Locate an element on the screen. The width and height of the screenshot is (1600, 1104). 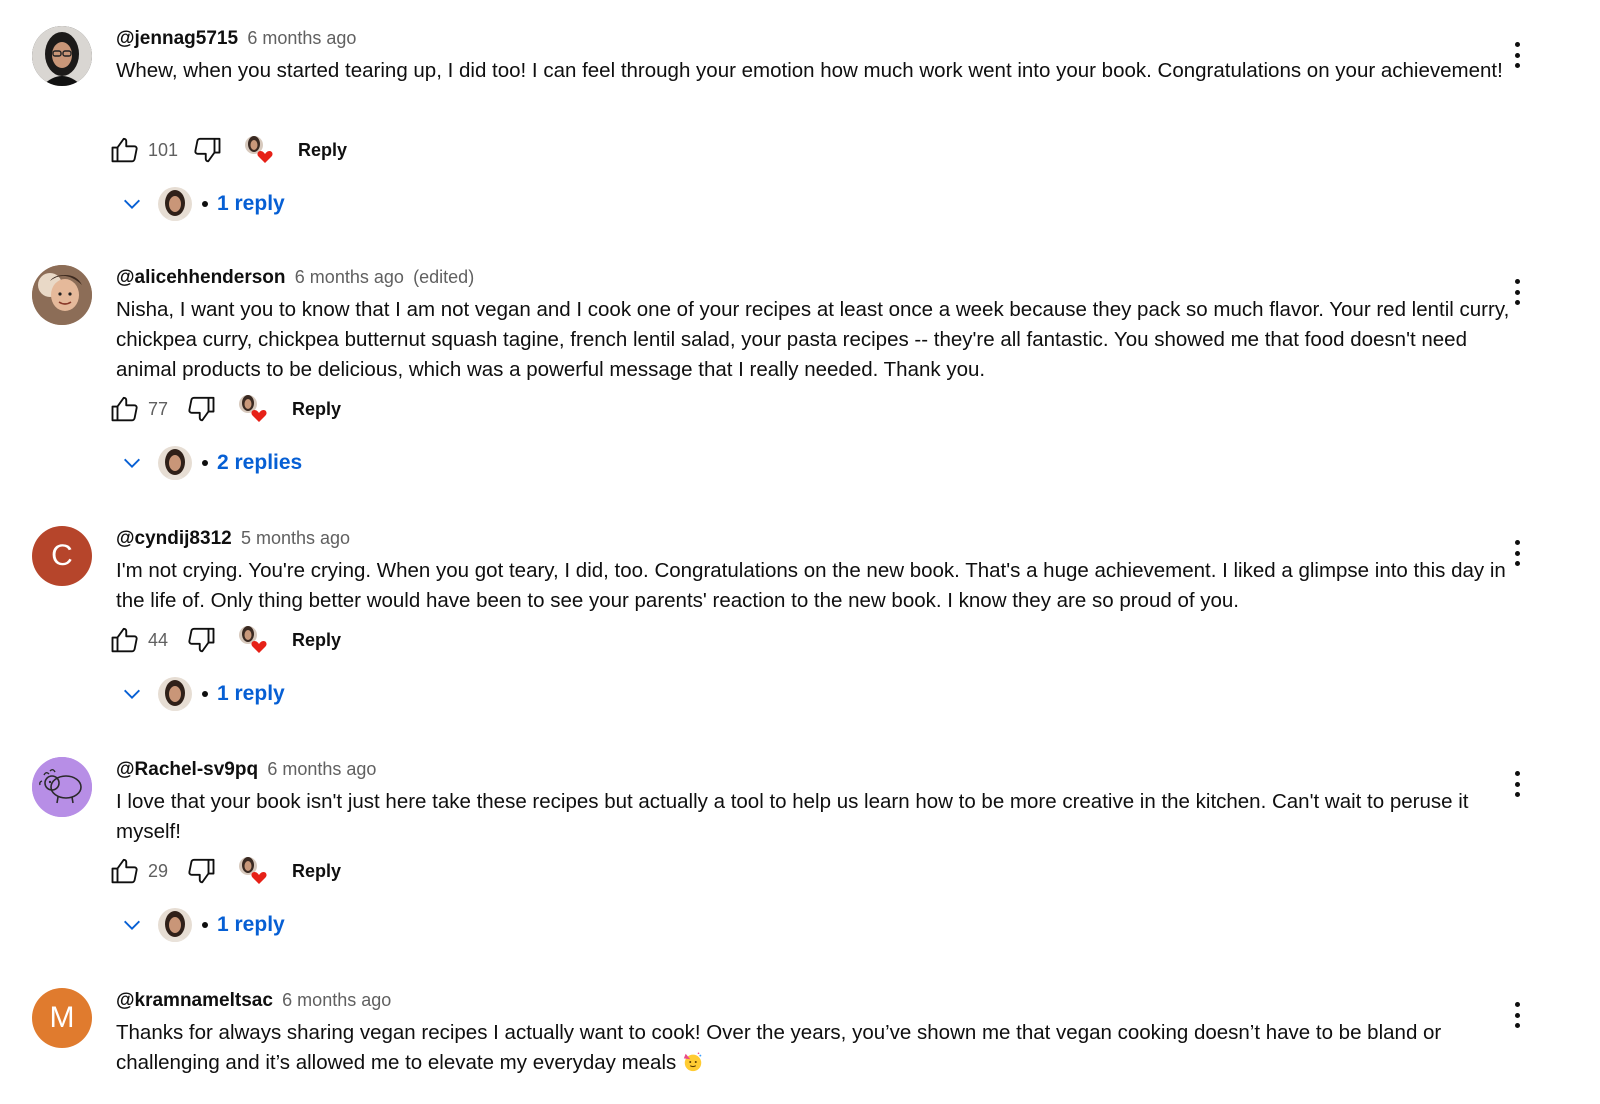
creator-avatar-icon is located at coordinates (175, 463).